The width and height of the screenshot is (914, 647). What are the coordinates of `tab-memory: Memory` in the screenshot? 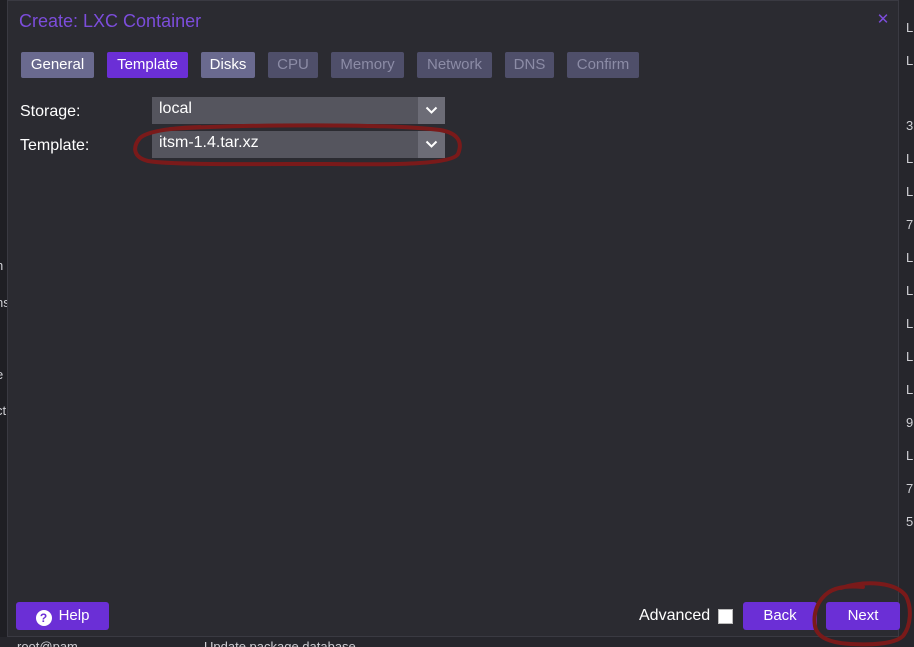 It's located at (367, 65).